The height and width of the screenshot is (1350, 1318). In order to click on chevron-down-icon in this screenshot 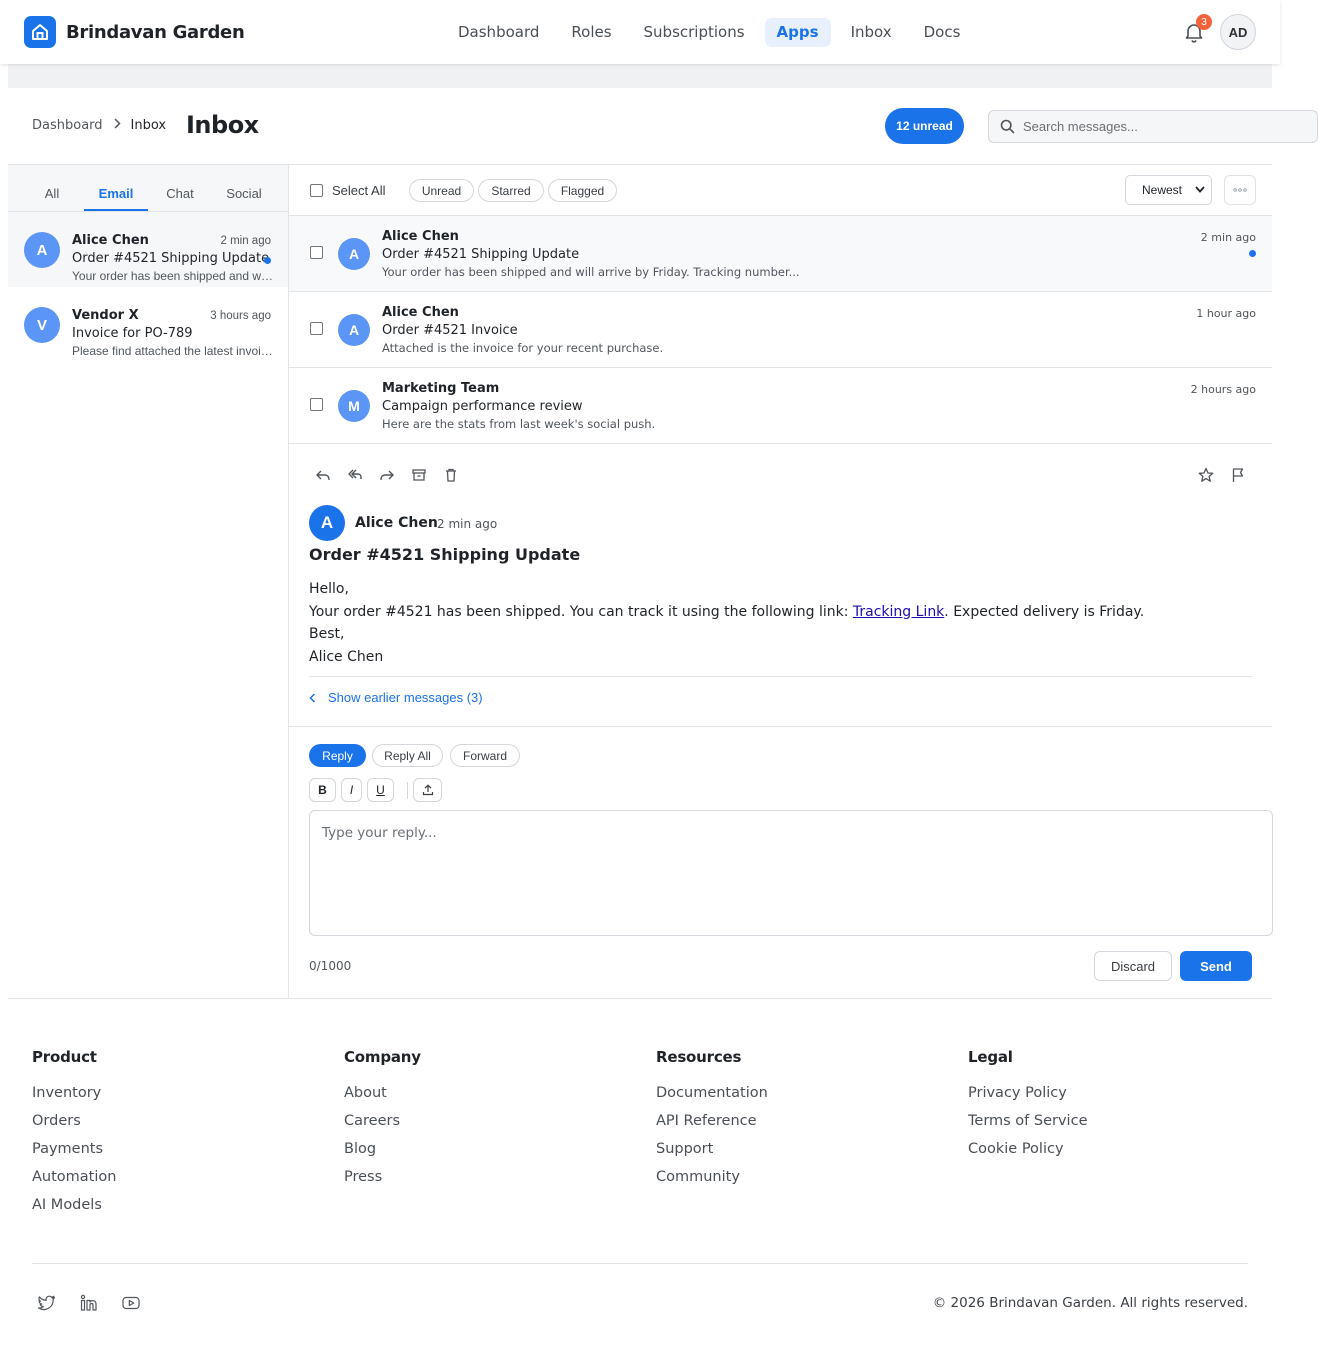, I will do `click(1200, 189)`.